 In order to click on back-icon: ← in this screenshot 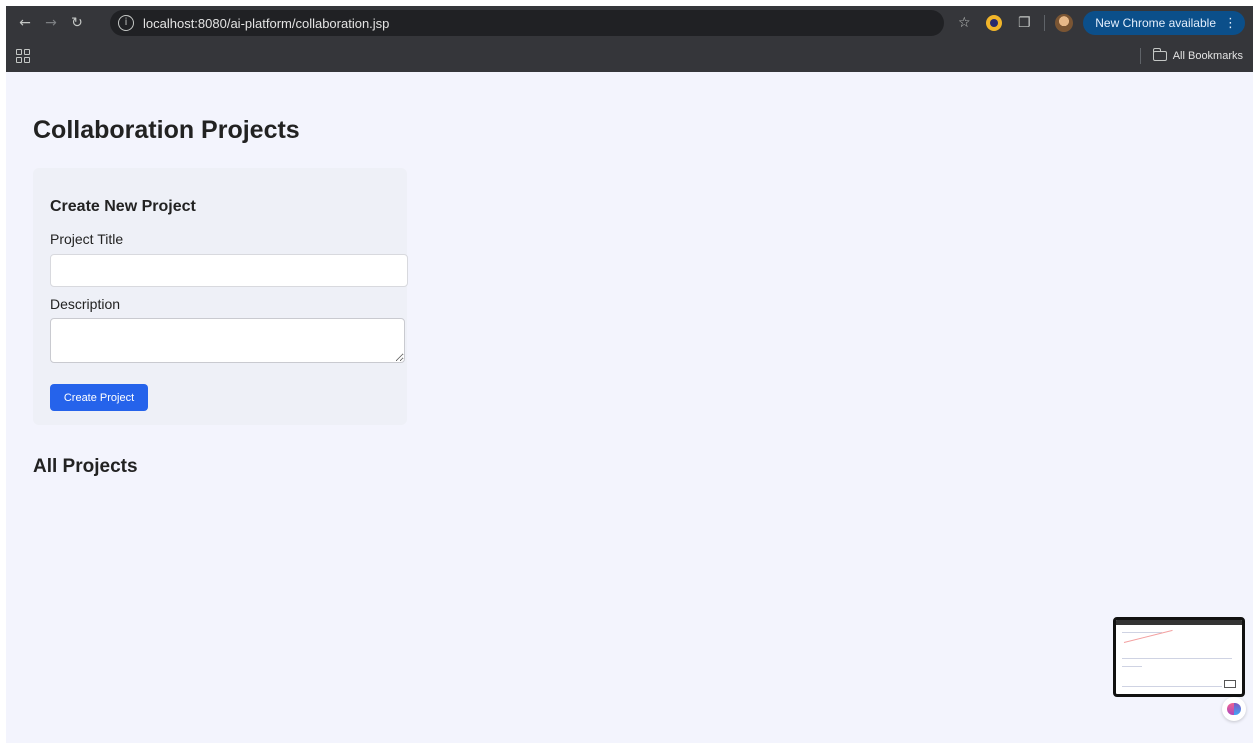, I will do `click(25, 23)`.